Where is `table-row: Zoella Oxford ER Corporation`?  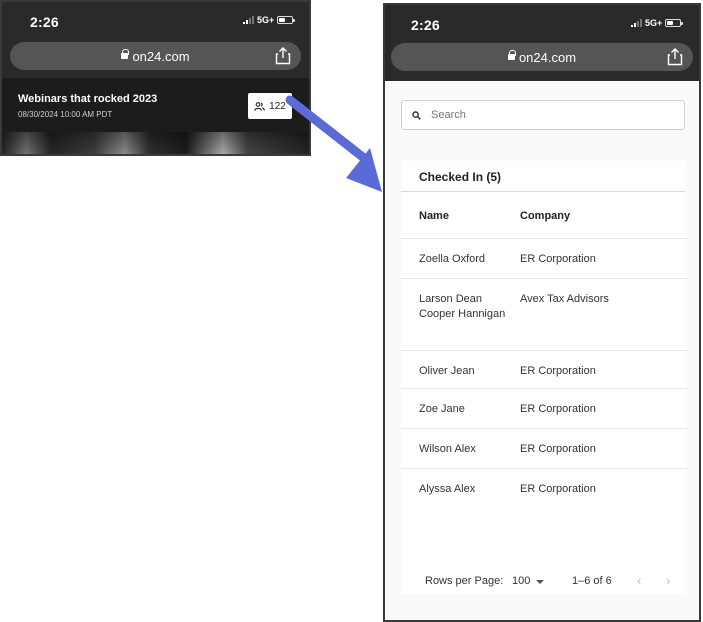 table-row: Zoella Oxford ER Corporation is located at coordinates (545, 258).